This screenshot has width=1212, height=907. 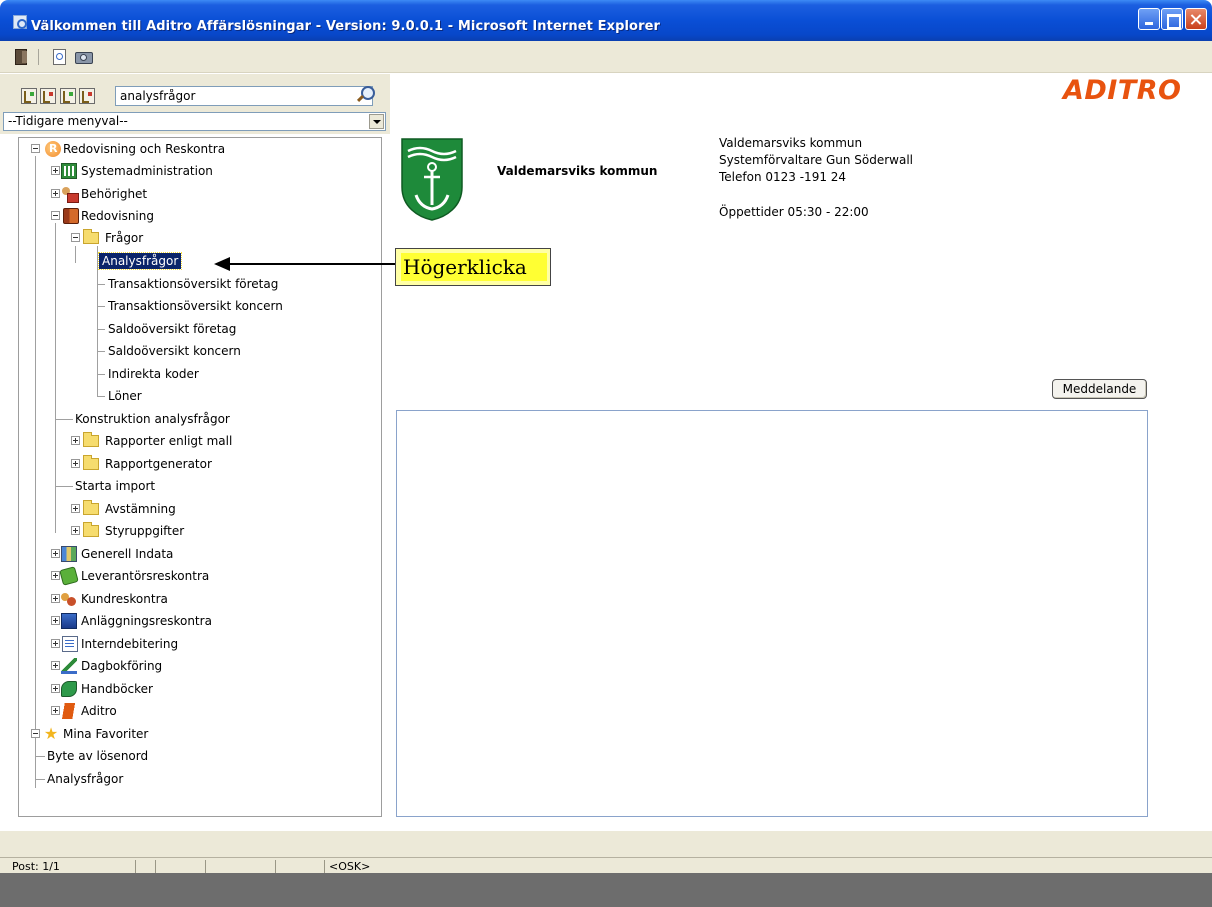 I want to click on tree-item-label: Redovisning, so click(x=117, y=216).